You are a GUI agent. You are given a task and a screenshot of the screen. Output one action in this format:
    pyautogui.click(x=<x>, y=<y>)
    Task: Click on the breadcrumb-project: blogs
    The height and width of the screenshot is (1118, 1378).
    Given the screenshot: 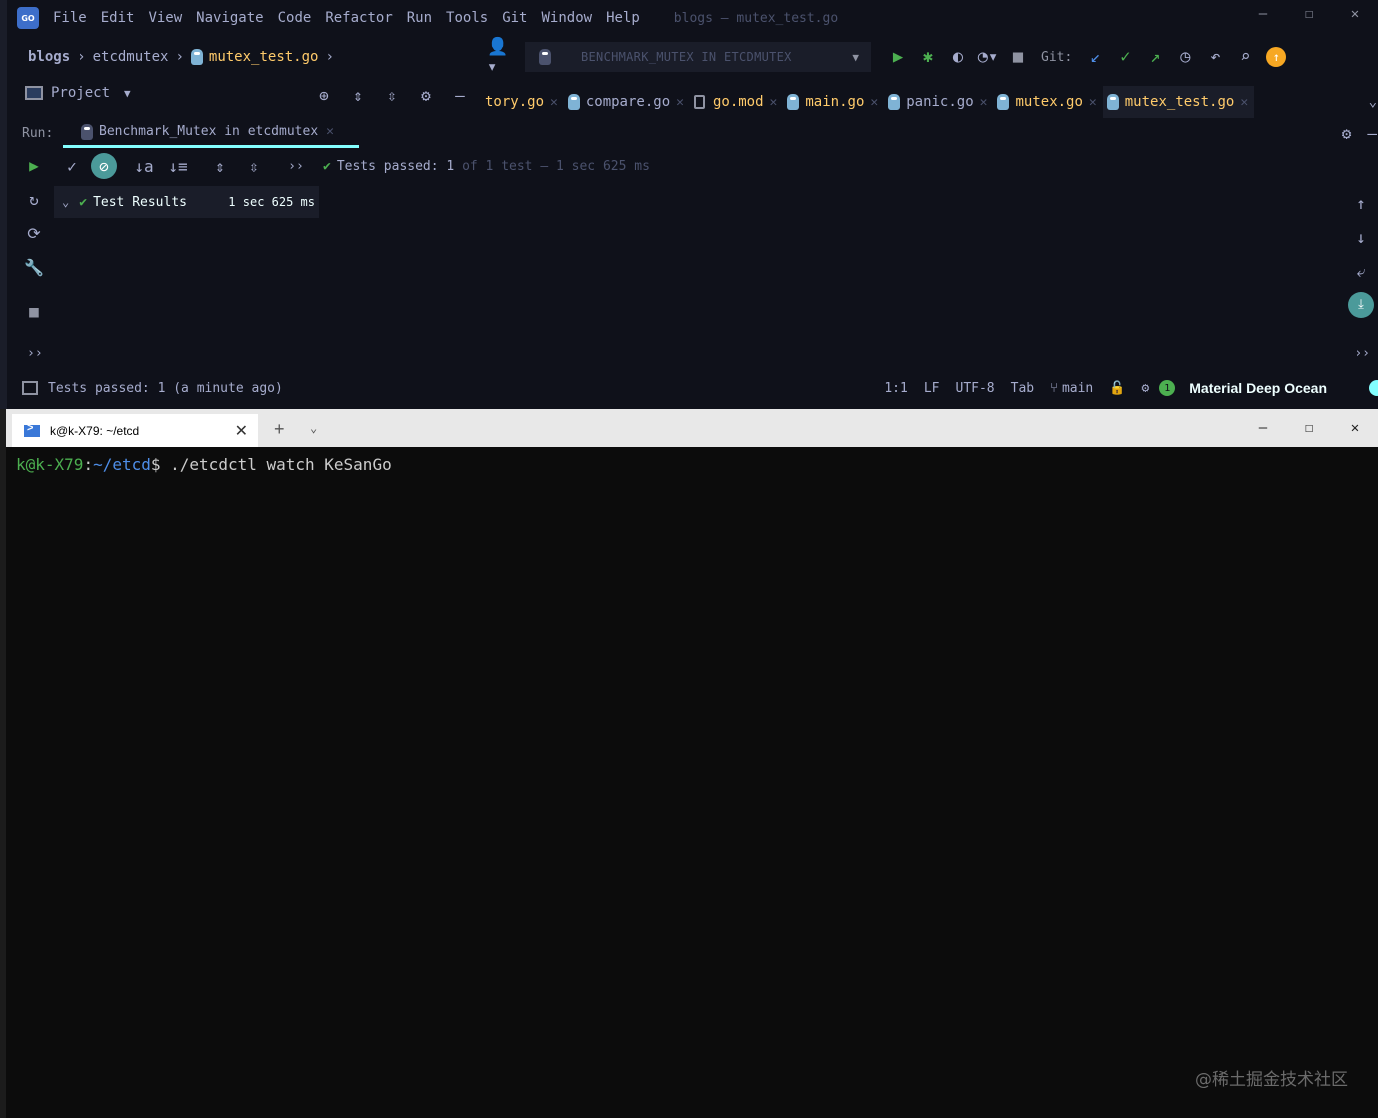 What is the action you would take?
    pyautogui.click(x=49, y=57)
    